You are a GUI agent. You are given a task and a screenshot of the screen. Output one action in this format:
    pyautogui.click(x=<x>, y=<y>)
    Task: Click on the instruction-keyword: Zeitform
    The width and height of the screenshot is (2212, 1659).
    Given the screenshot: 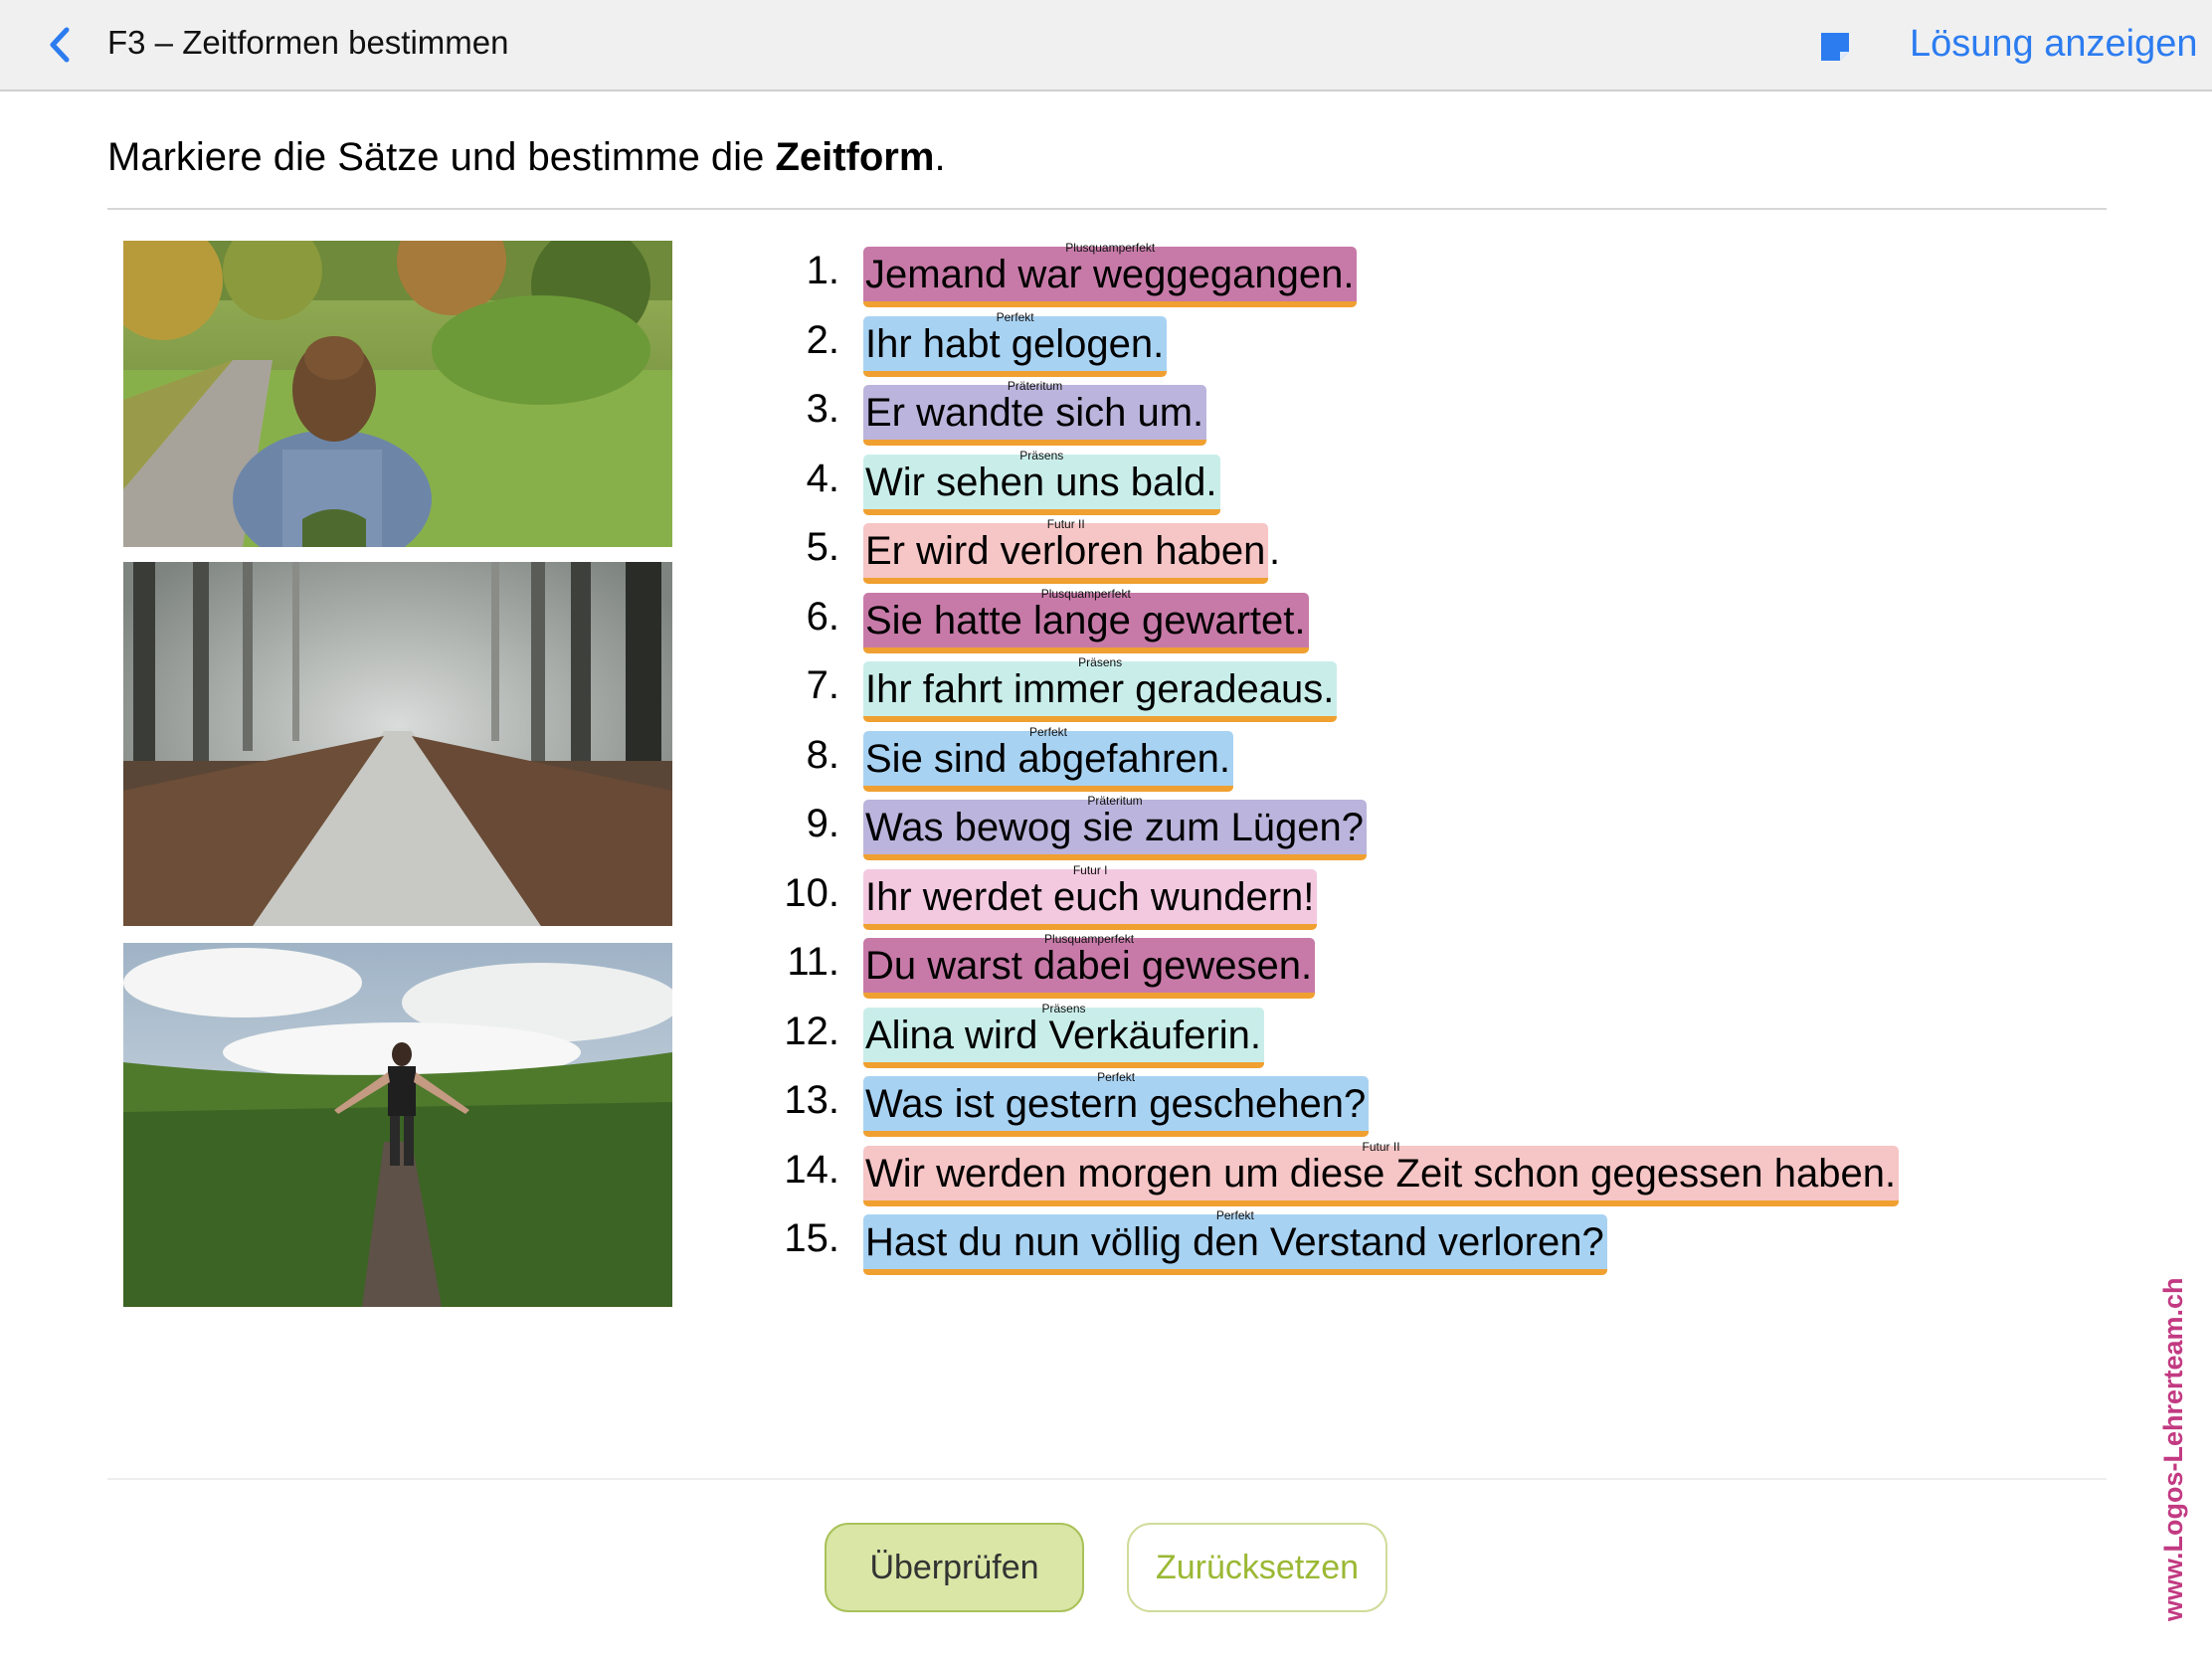 What is the action you would take?
    pyautogui.click(x=855, y=157)
    